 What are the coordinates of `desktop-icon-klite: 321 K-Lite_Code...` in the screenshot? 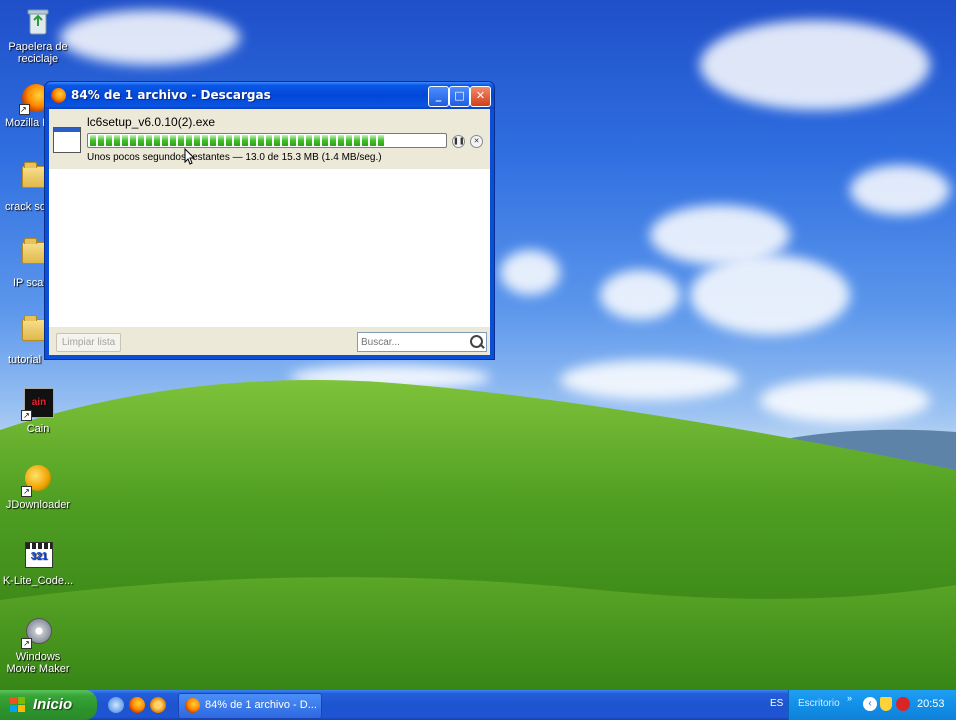 It's located at (38, 563).